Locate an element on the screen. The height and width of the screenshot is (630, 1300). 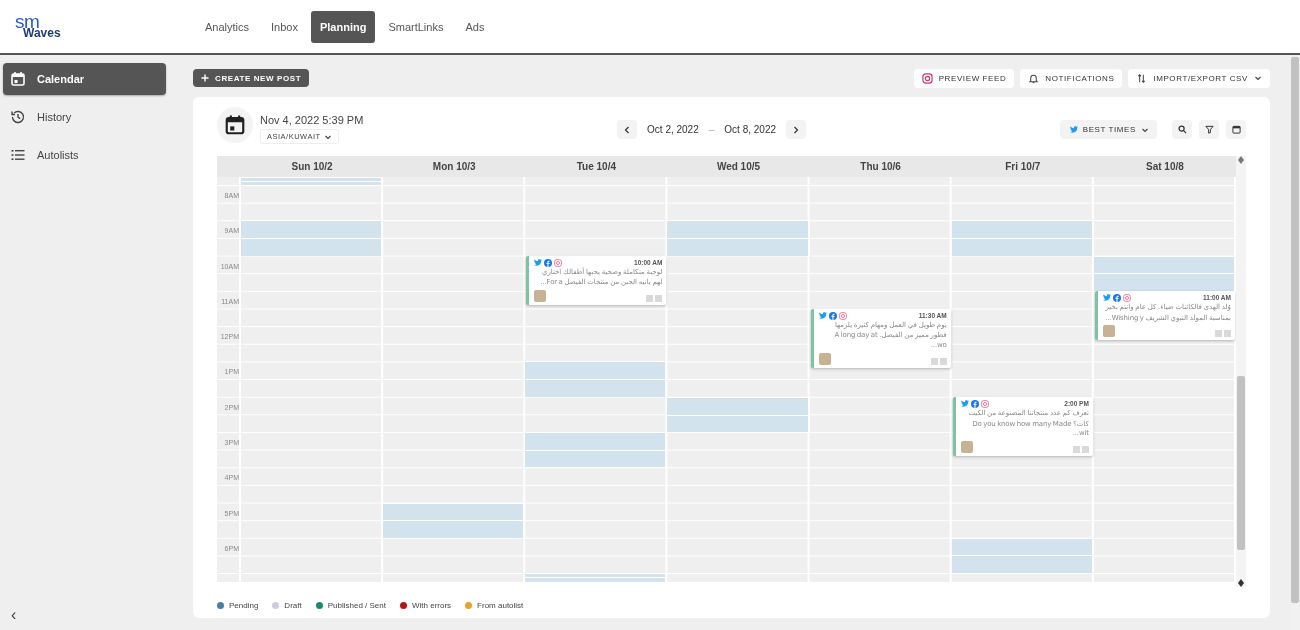
sidebar-item: Autolists is located at coordinates (84, 155).